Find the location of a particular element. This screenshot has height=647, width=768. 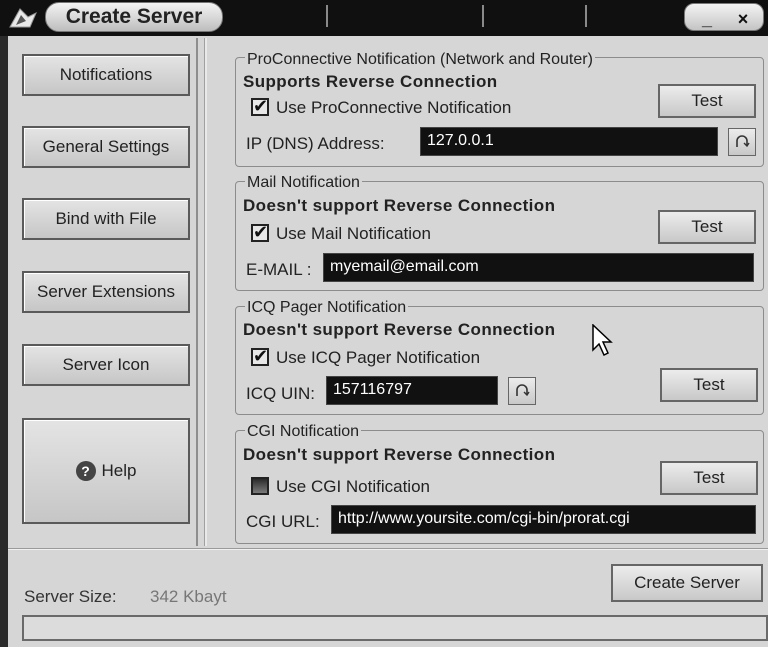

icq-uin-input: 157116797 is located at coordinates (412, 390).